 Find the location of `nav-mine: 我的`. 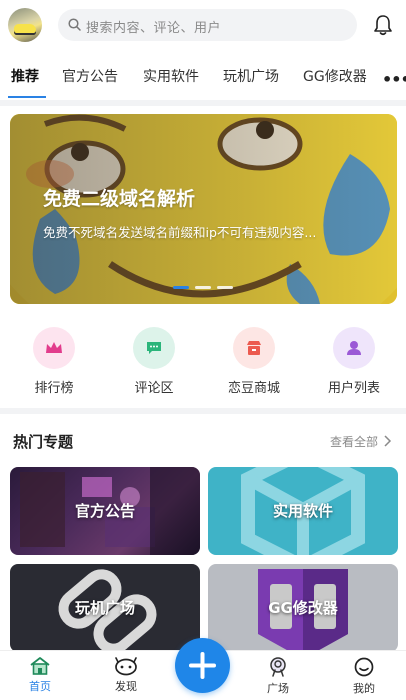

nav-mine: 我的 is located at coordinates (364, 673).